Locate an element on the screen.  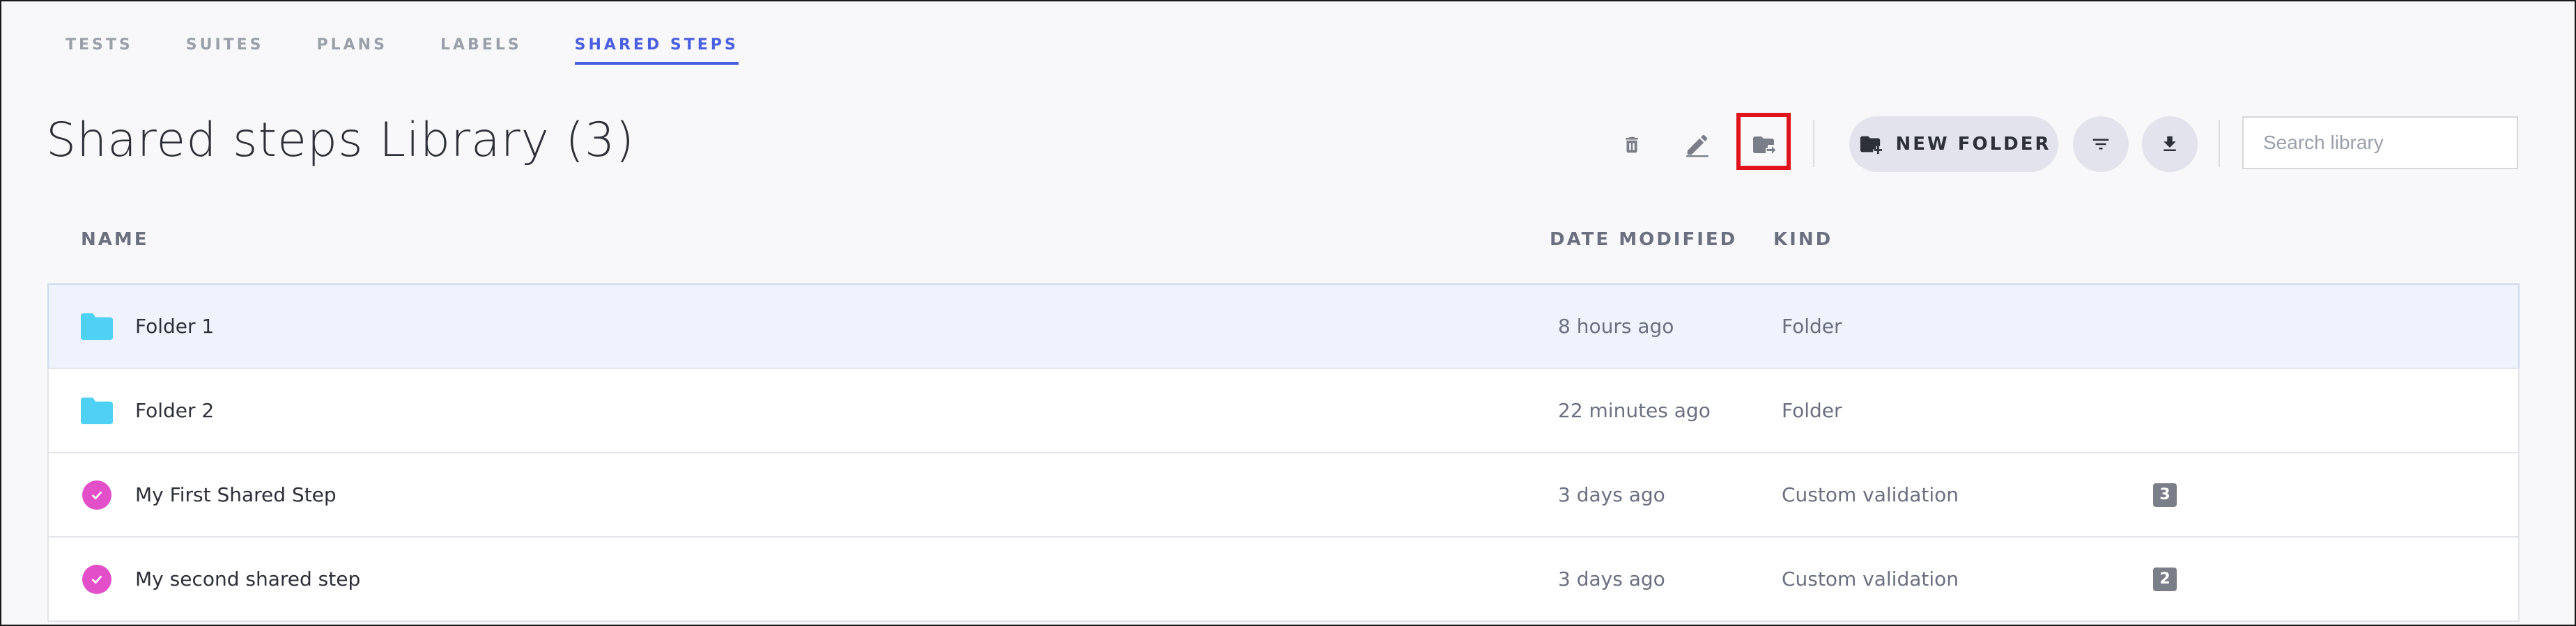
download-button is located at coordinates (2170, 144).